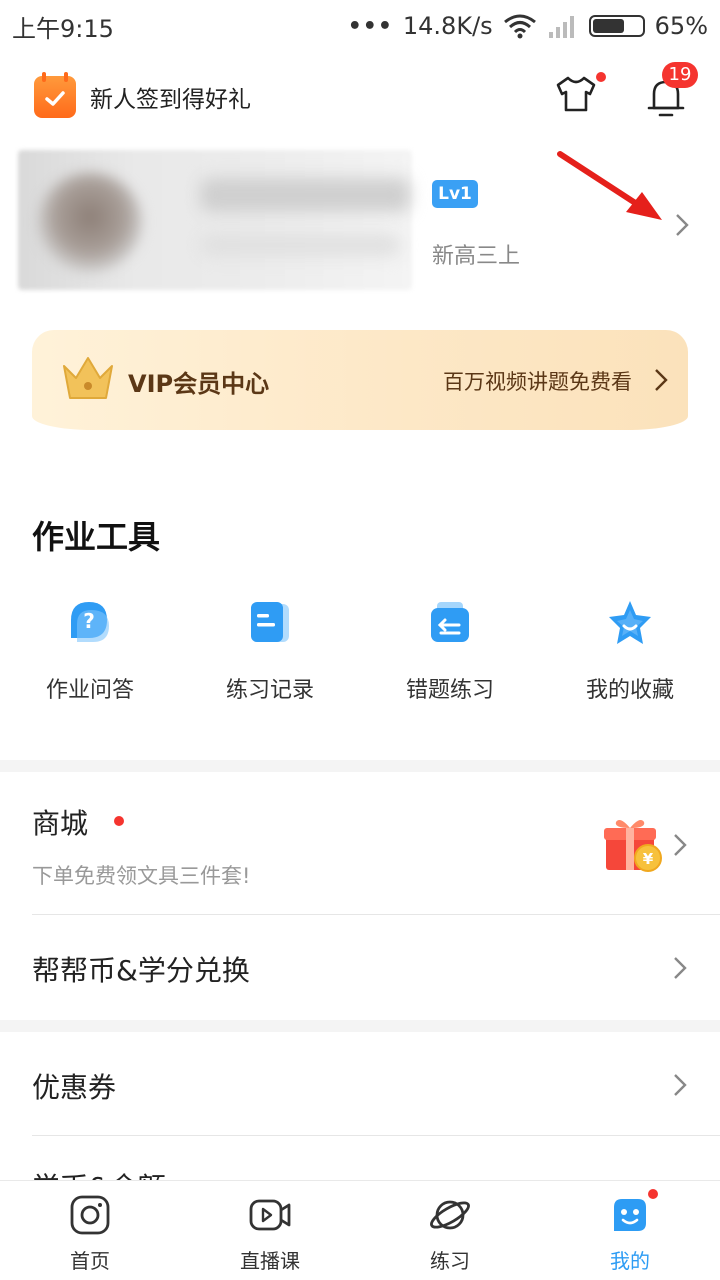  I want to click on nav-label: 直播课, so click(270, 1261).